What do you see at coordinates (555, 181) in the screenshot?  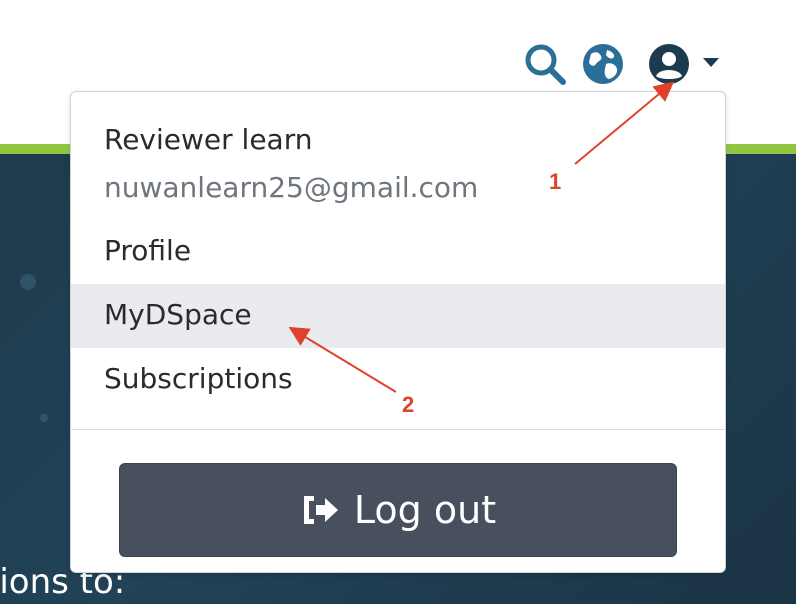 I see `annotation-label-1: 1` at bounding box center [555, 181].